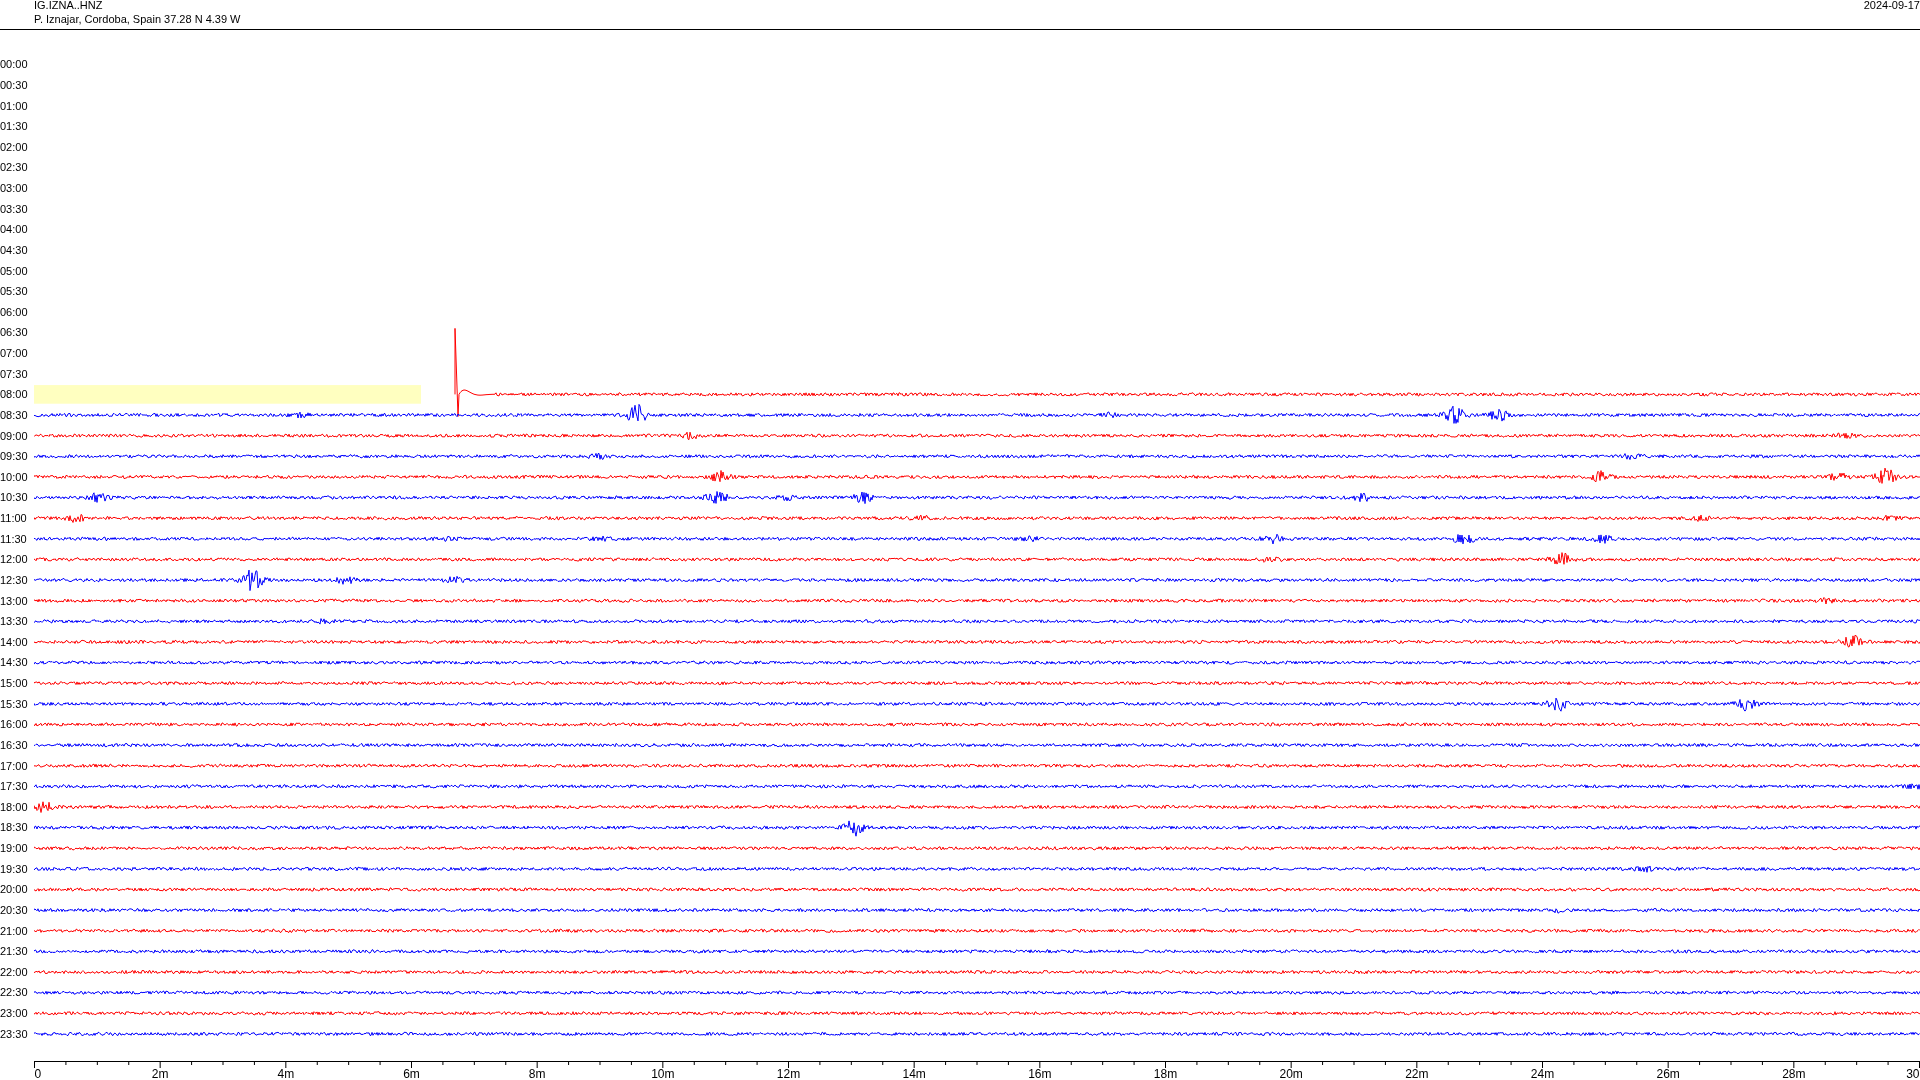 The width and height of the screenshot is (1920, 1080). What do you see at coordinates (1417, 1073) in the screenshot?
I see `axis-label: 22m` at bounding box center [1417, 1073].